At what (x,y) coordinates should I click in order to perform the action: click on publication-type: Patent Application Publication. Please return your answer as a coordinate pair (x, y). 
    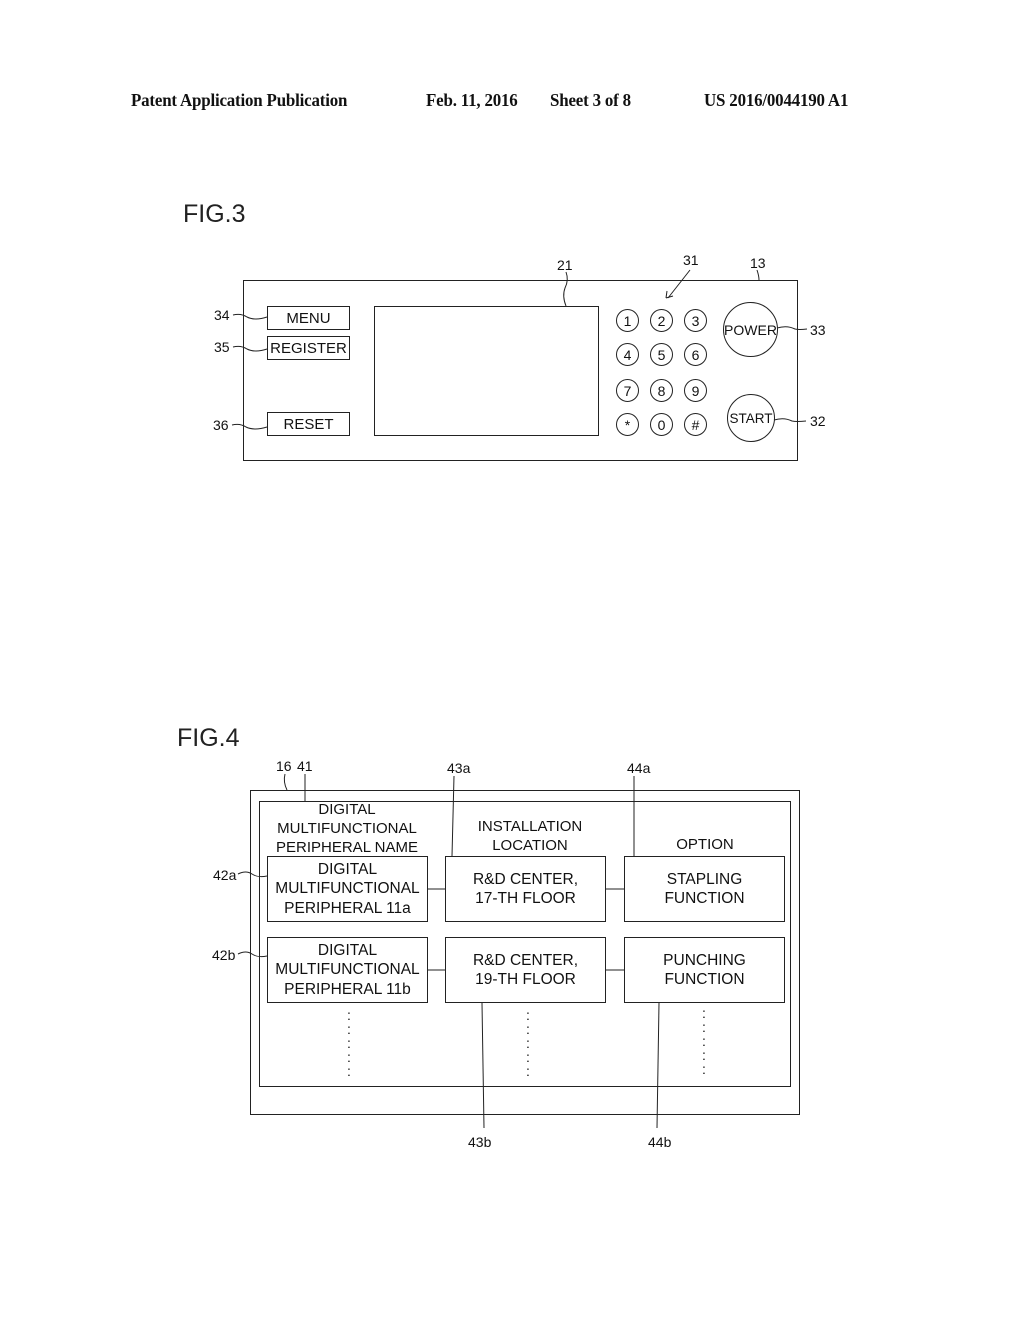
    Looking at the image, I should click on (239, 100).